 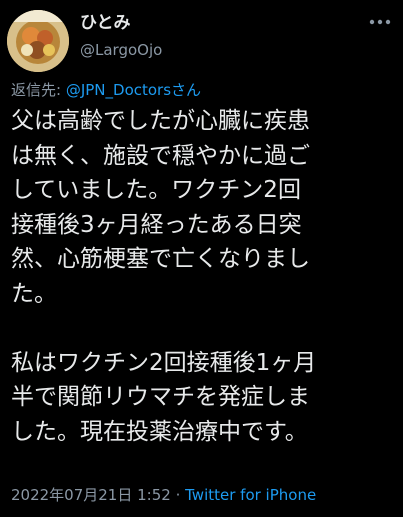 I want to click on avatar-photo, so click(x=38, y=41).